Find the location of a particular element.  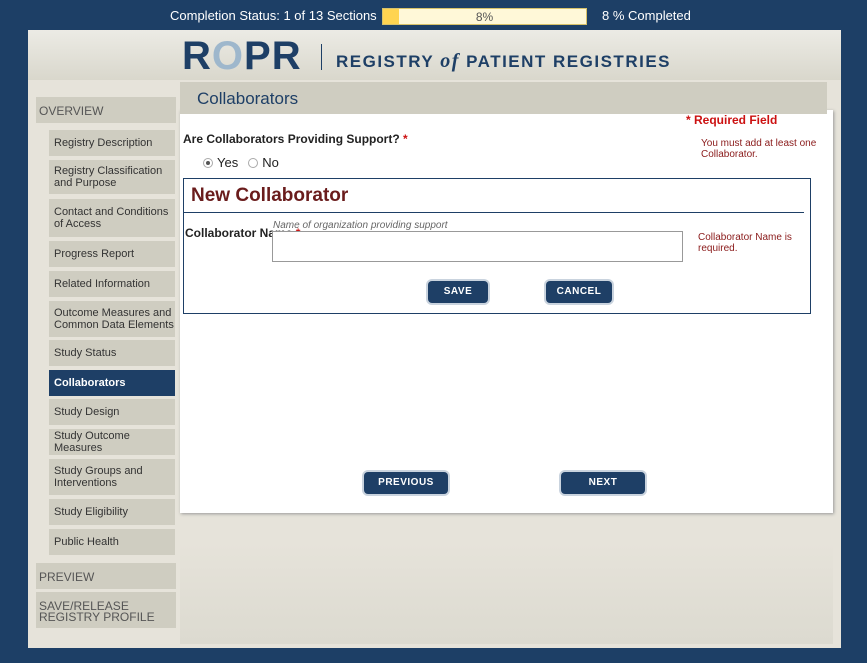

sidebar-item-study-outcome-measures: Study Outcome Measures is located at coordinates (112, 442).